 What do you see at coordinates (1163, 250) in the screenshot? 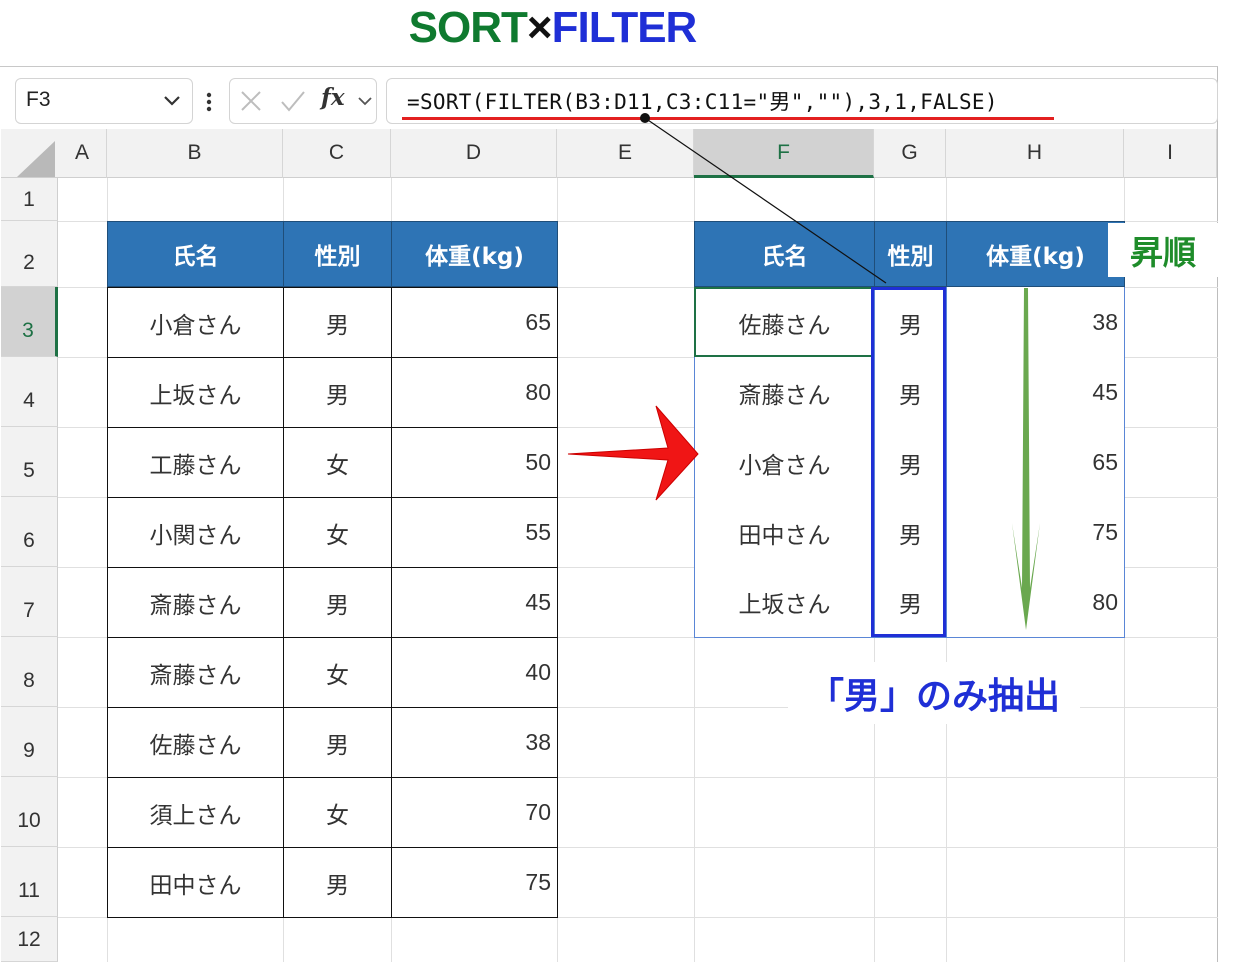
I see `ascending-label: 昇順` at bounding box center [1163, 250].